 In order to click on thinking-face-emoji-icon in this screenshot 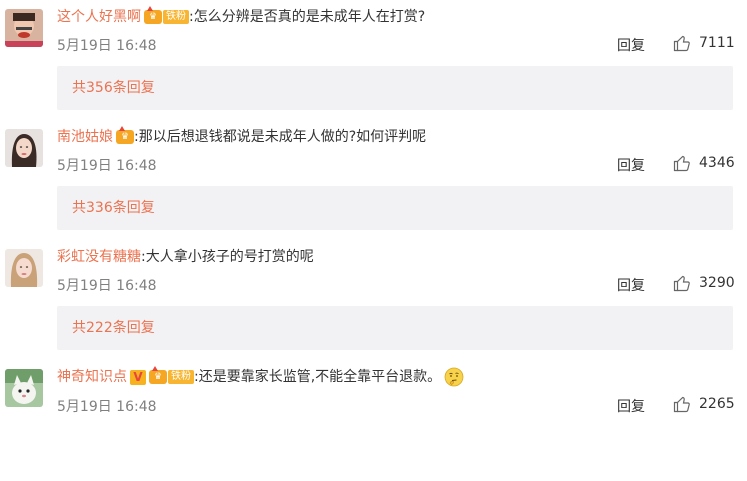, I will do `click(454, 377)`.